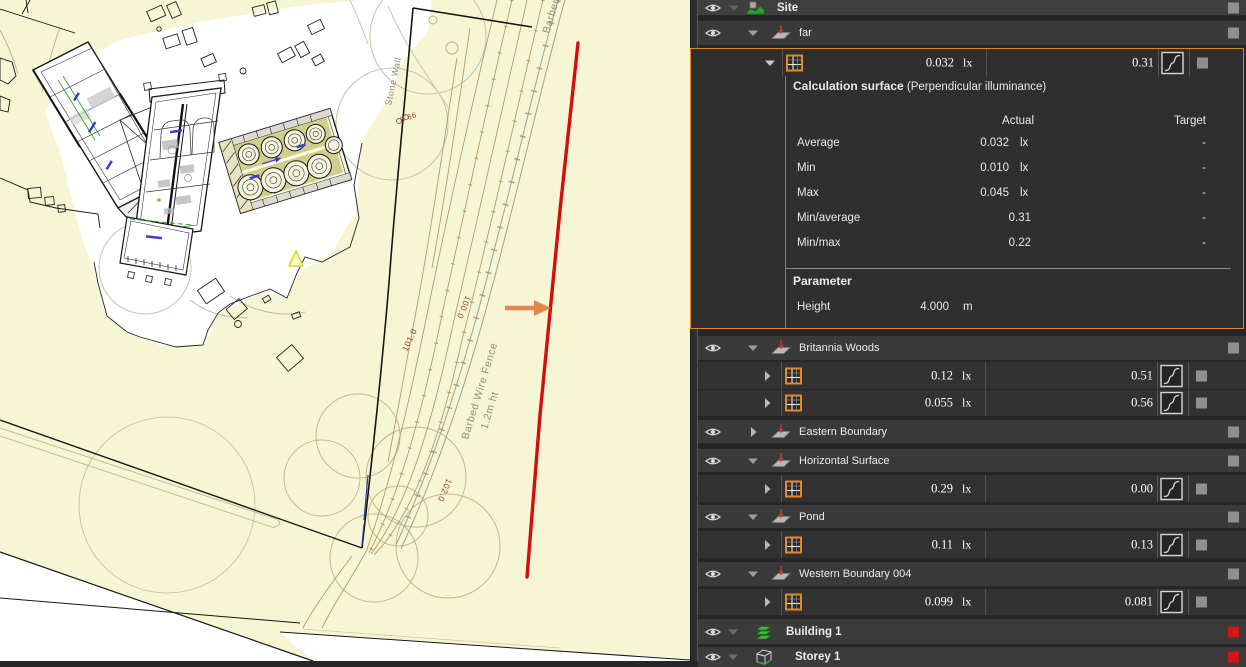 This screenshot has height=667, width=1246. Describe the element at coordinates (972, 631) in the screenshot. I see `tree-row-building-1: Building 1` at that location.